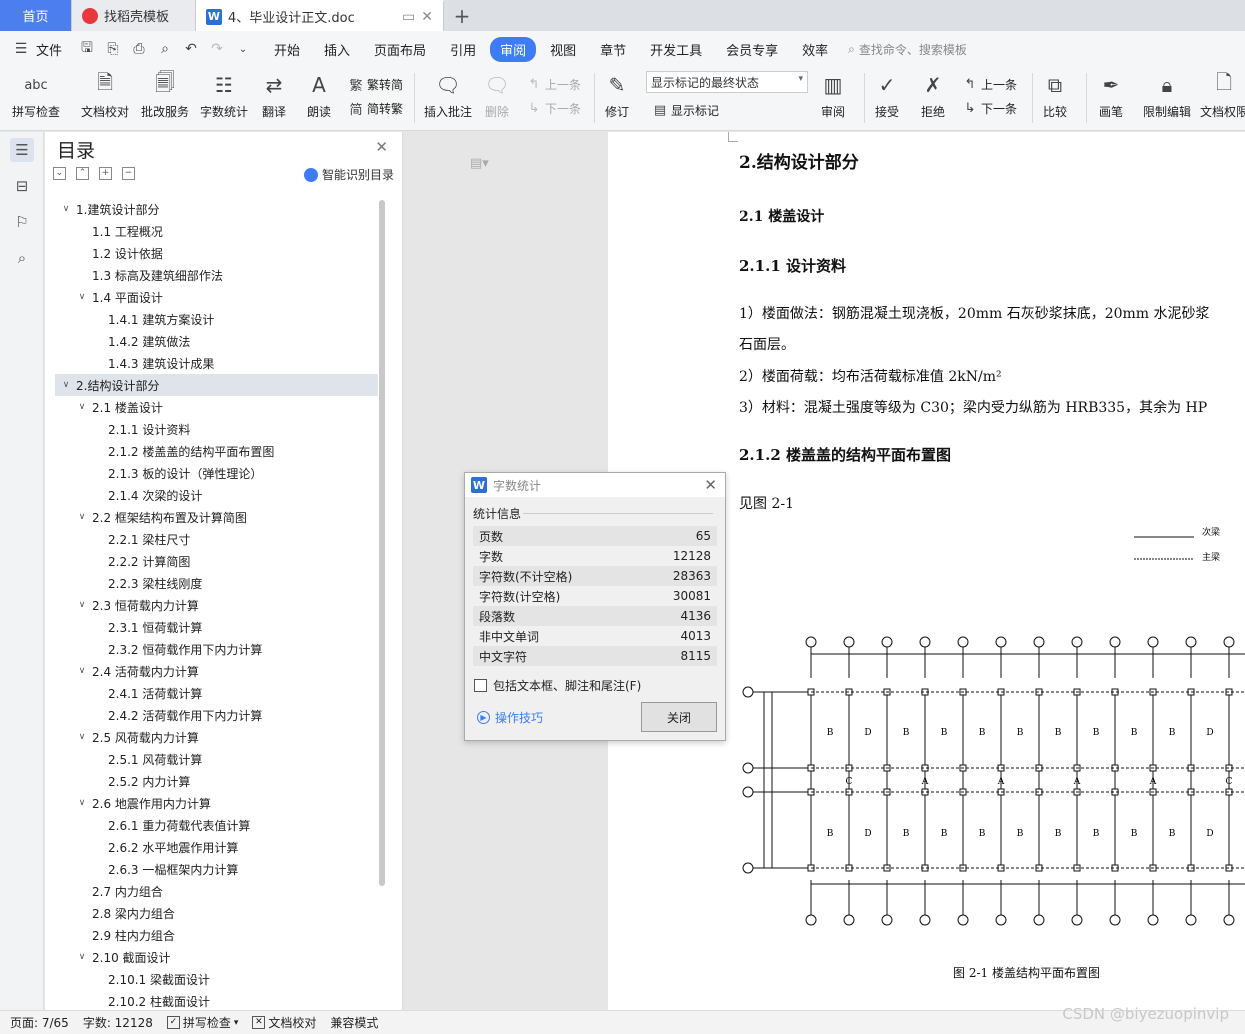 The height and width of the screenshot is (1034, 1245). I want to click on toc-item: 1.4.2 建筑做法, so click(216, 341).